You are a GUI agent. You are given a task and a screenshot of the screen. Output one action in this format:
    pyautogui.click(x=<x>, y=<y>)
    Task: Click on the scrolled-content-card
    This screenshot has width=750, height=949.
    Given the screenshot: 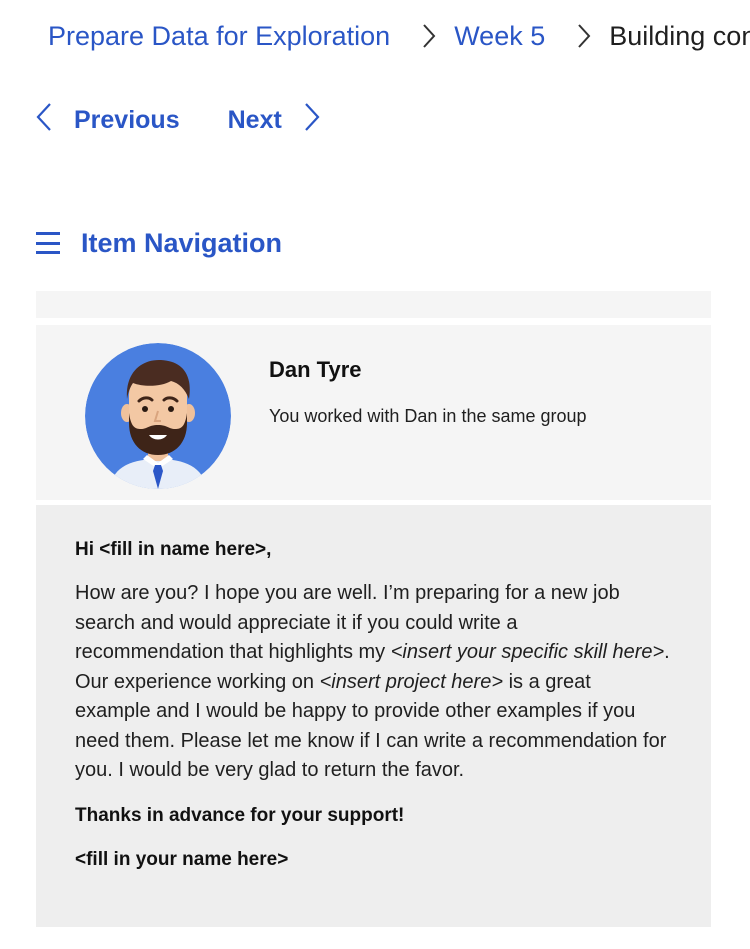 What is the action you would take?
    pyautogui.click(x=373, y=304)
    